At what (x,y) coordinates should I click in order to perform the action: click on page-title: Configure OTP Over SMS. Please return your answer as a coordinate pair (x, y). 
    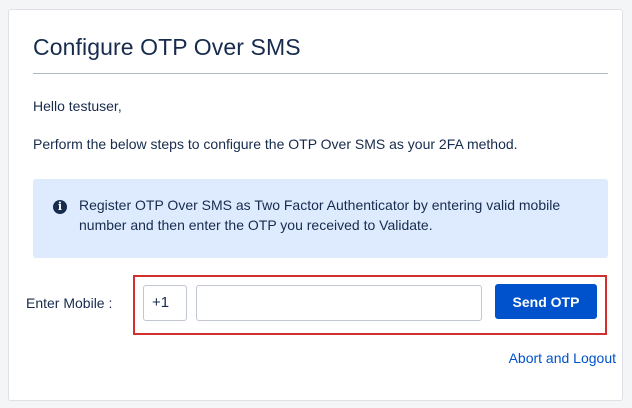
    Looking at the image, I should click on (167, 47).